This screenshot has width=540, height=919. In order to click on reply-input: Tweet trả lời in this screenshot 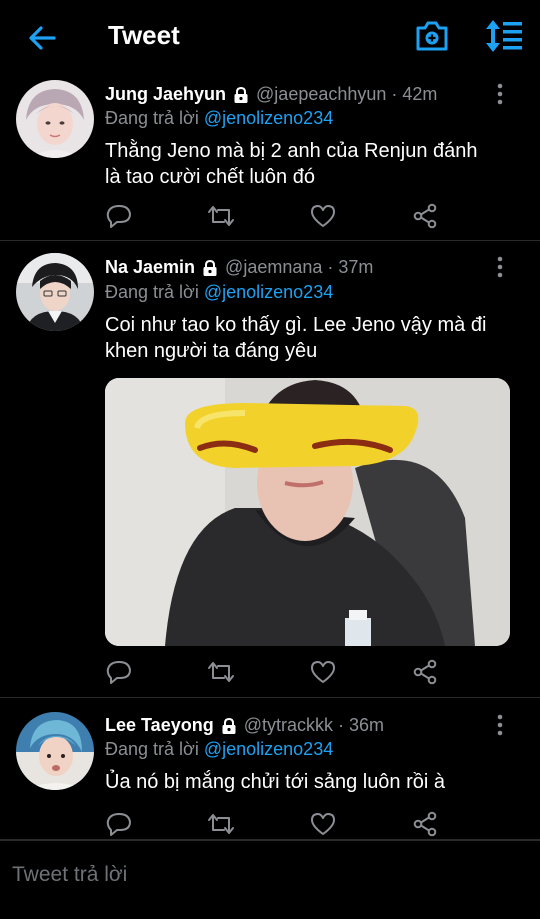, I will do `click(69, 875)`.